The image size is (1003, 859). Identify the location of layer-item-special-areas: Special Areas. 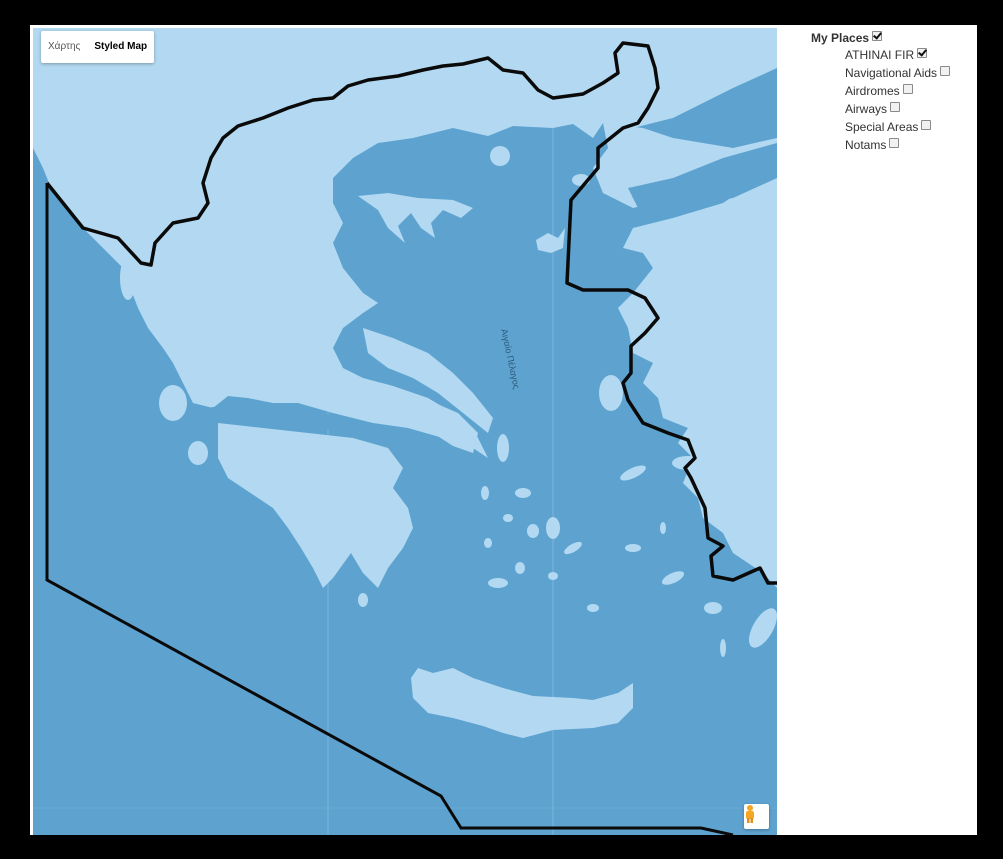
(911, 127).